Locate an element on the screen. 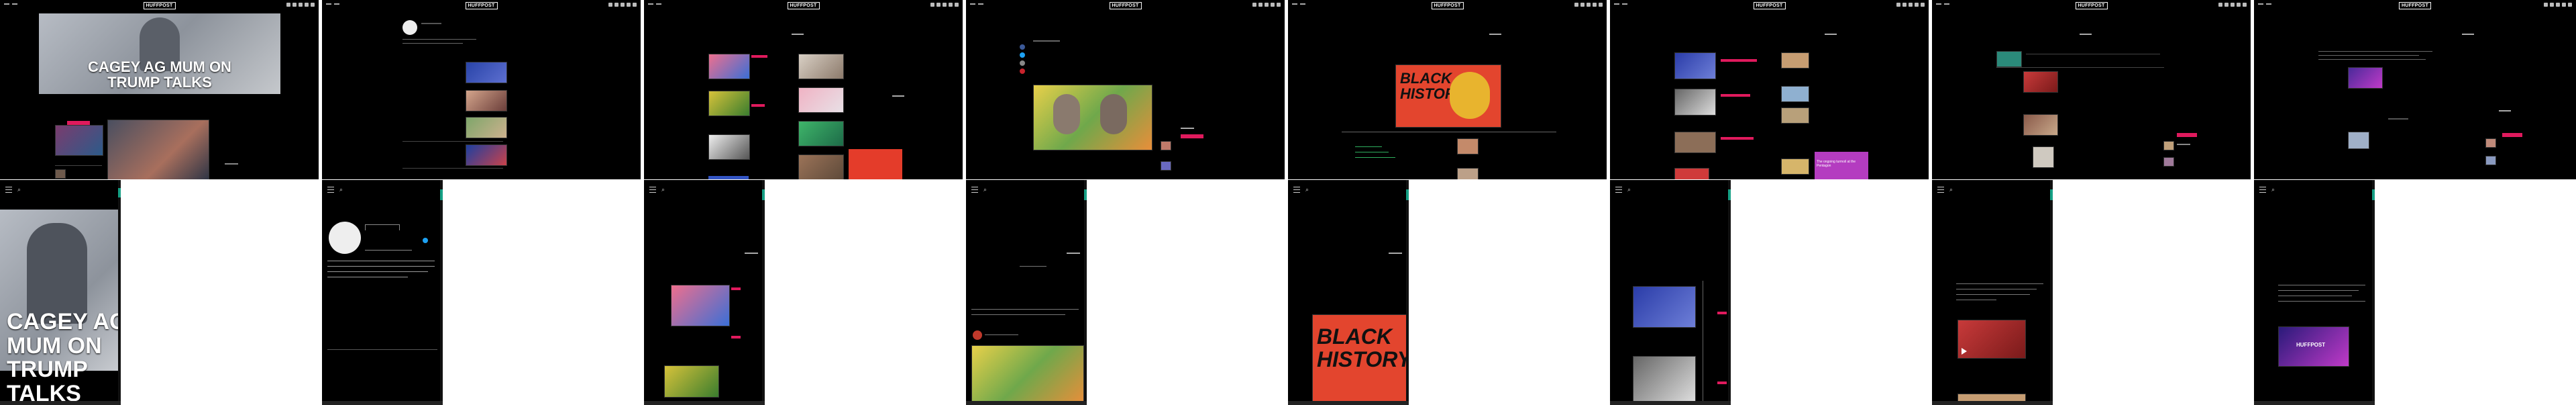  video-thumb is located at coordinates (1991, 340).